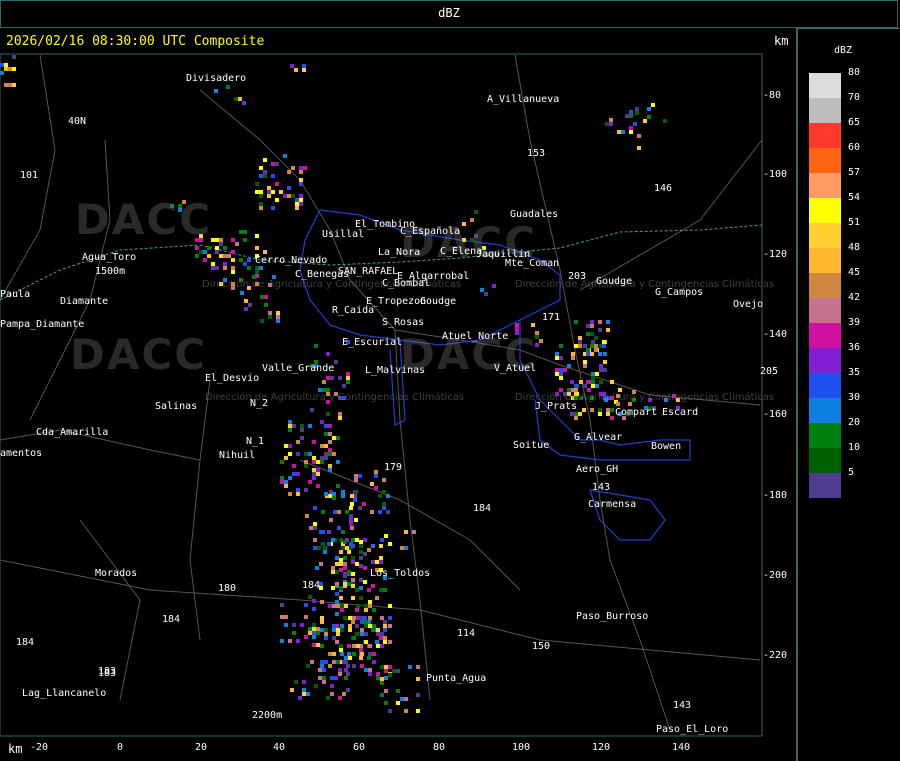 Image resolution: width=900 pixels, height=761 pixels. I want to click on x-axis-tick-label: 0, so click(120, 747).